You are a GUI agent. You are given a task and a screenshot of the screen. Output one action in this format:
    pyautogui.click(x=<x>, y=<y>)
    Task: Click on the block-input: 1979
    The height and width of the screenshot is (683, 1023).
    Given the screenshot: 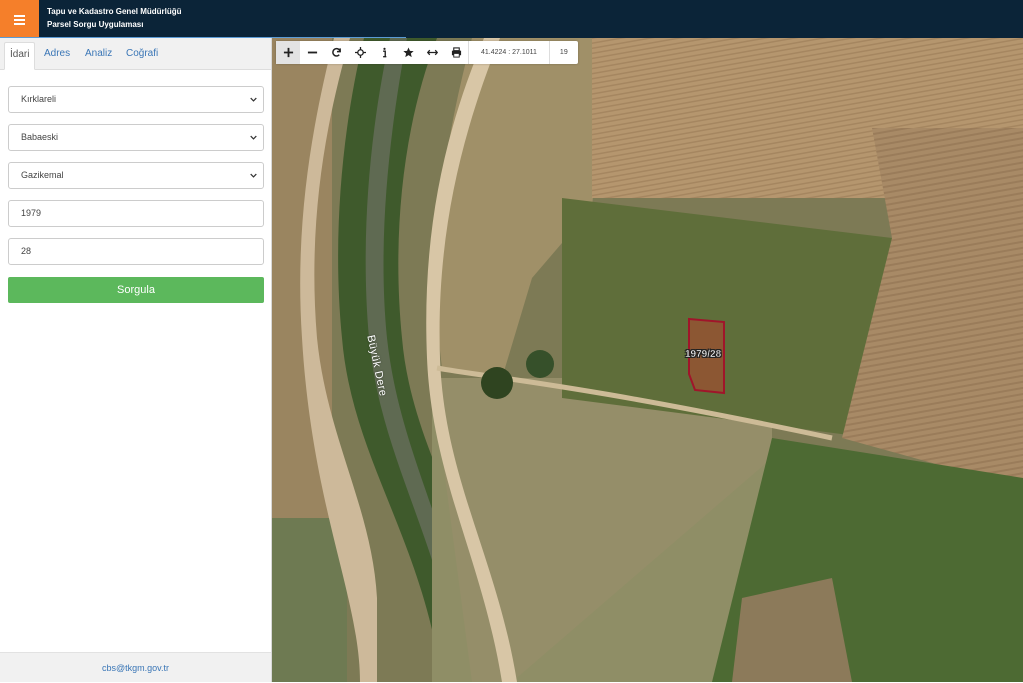 What is the action you would take?
    pyautogui.click(x=136, y=213)
    